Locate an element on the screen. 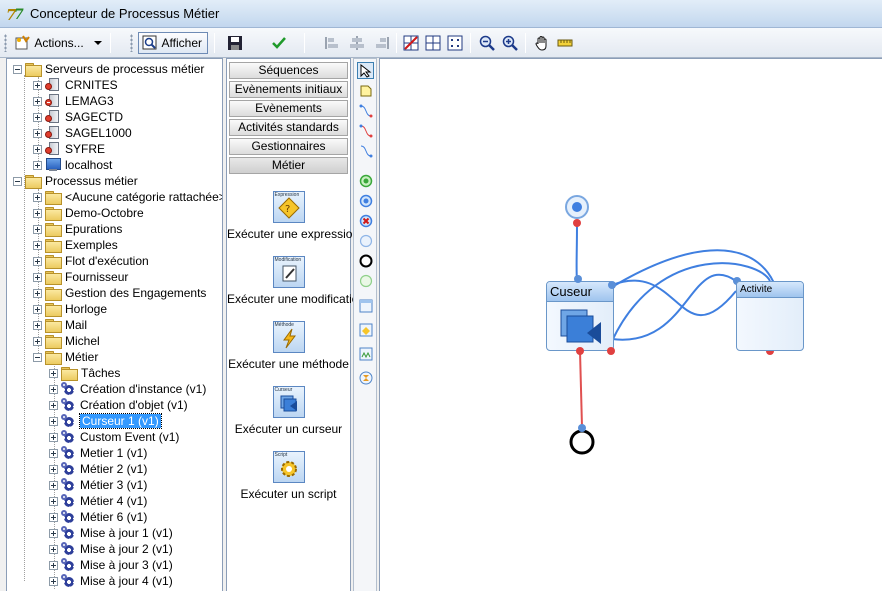  decision-tool is located at coordinates (365, 329).